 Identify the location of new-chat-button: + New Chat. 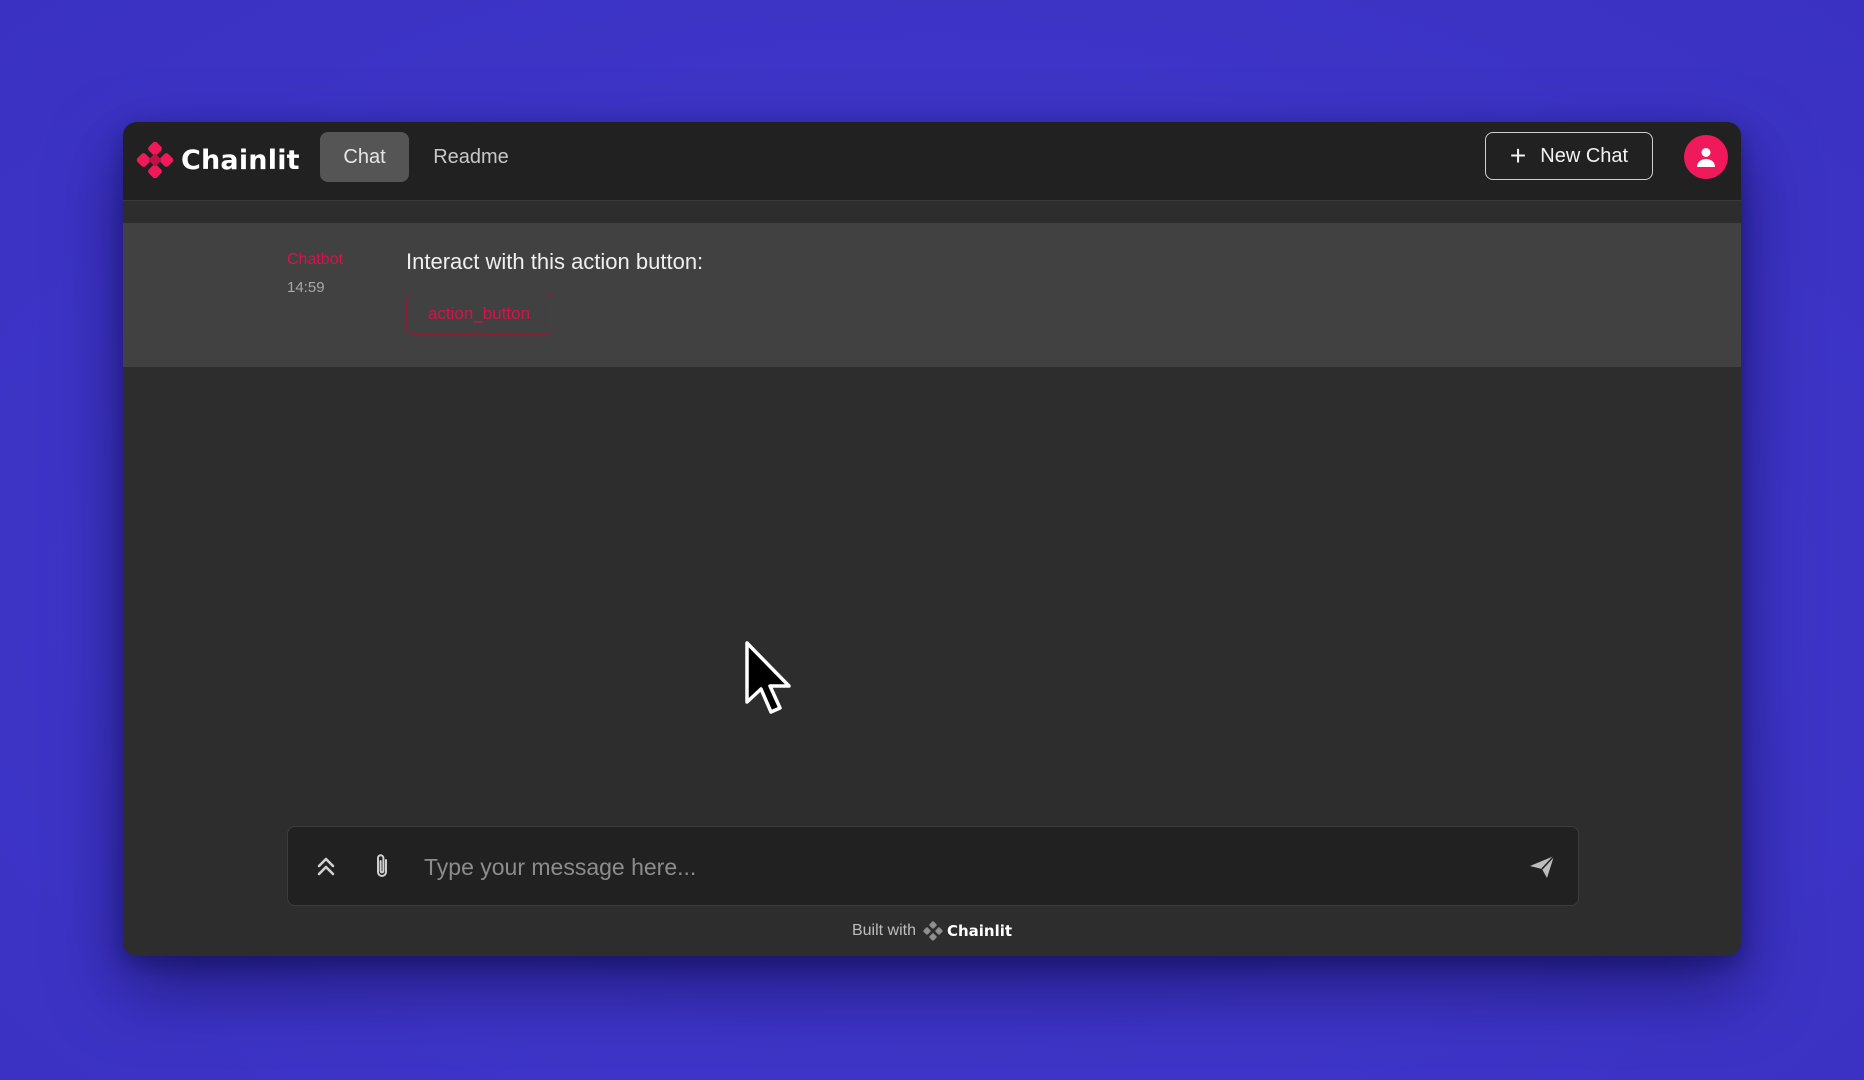
(1569, 156).